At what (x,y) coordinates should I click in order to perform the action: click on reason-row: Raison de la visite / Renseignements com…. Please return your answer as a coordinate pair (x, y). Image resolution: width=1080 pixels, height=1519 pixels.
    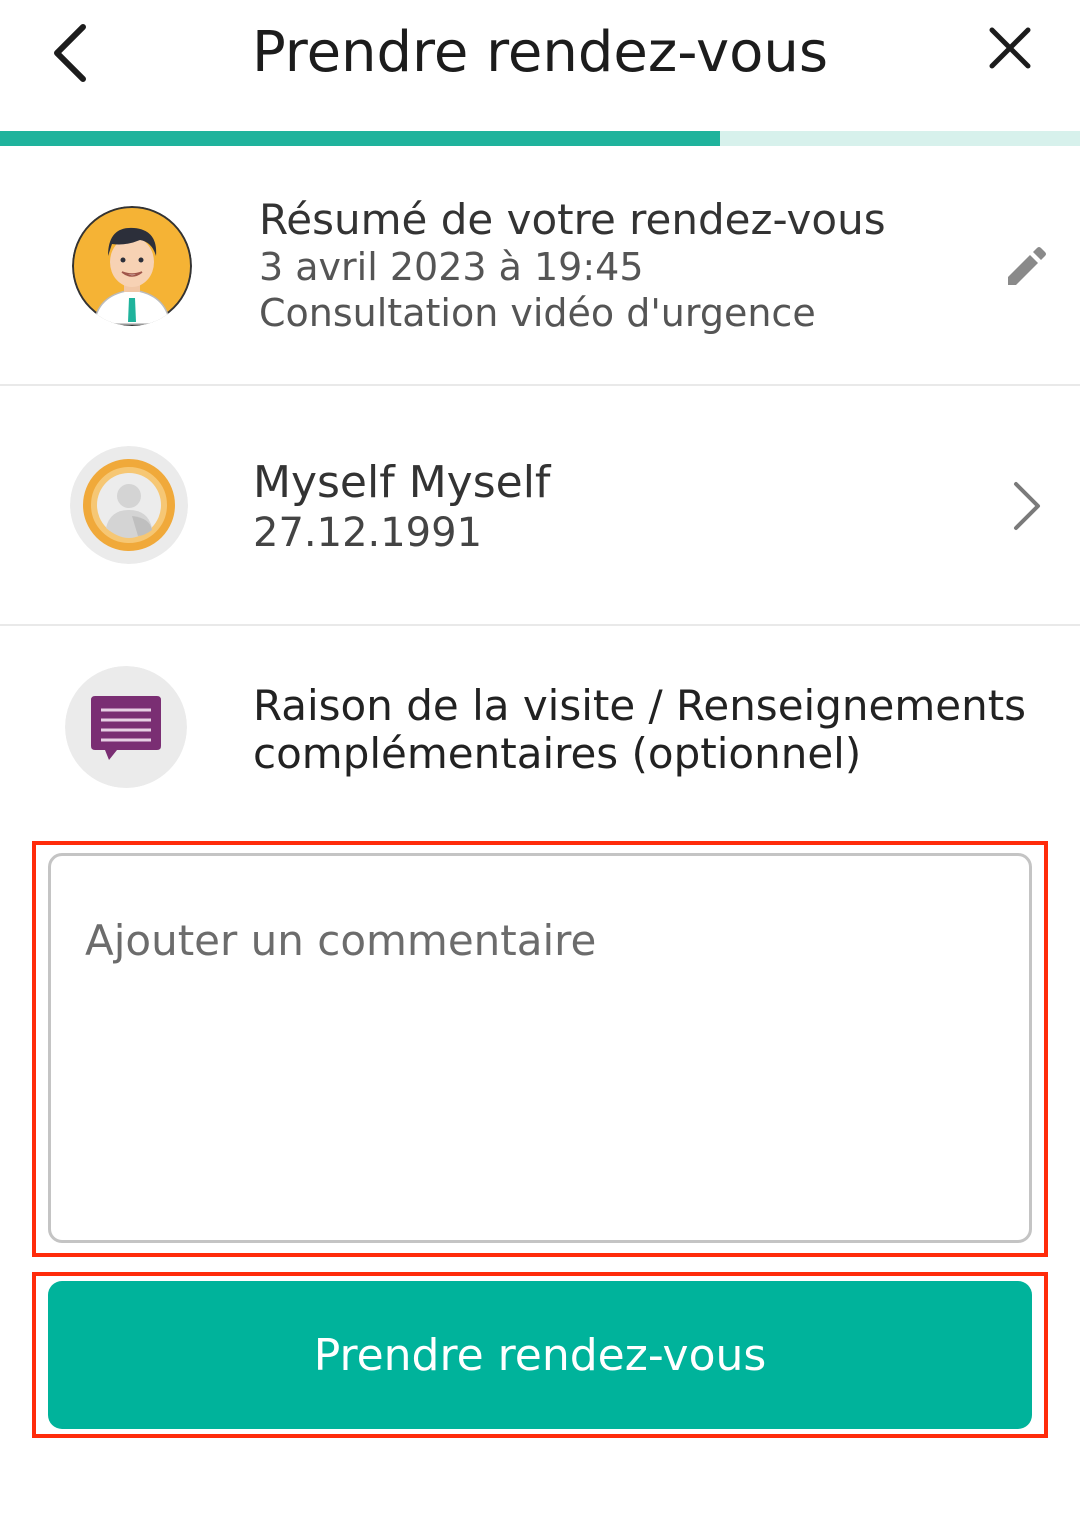
    Looking at the image, I should click on (540, 726).